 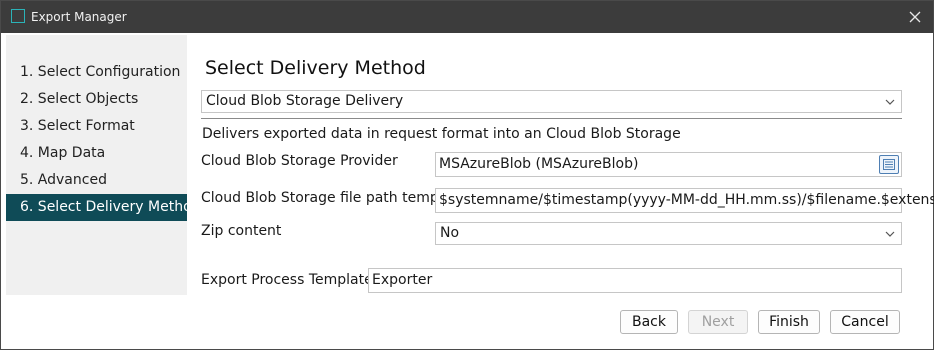 I want to click on zip-content-value: No, so click(x=450, y=233).